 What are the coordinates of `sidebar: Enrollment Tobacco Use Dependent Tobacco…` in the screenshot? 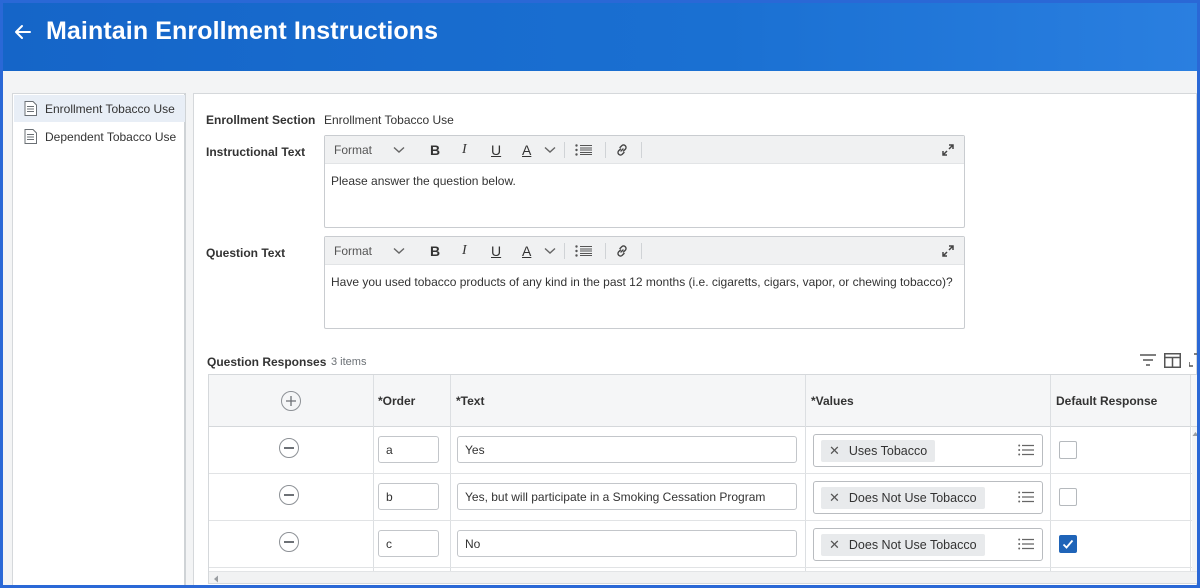 It's located at (99, 339).